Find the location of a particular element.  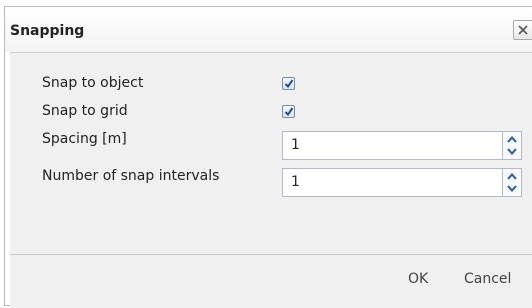

snap-intervals-input: 1 is located at coordinates (402, 182).